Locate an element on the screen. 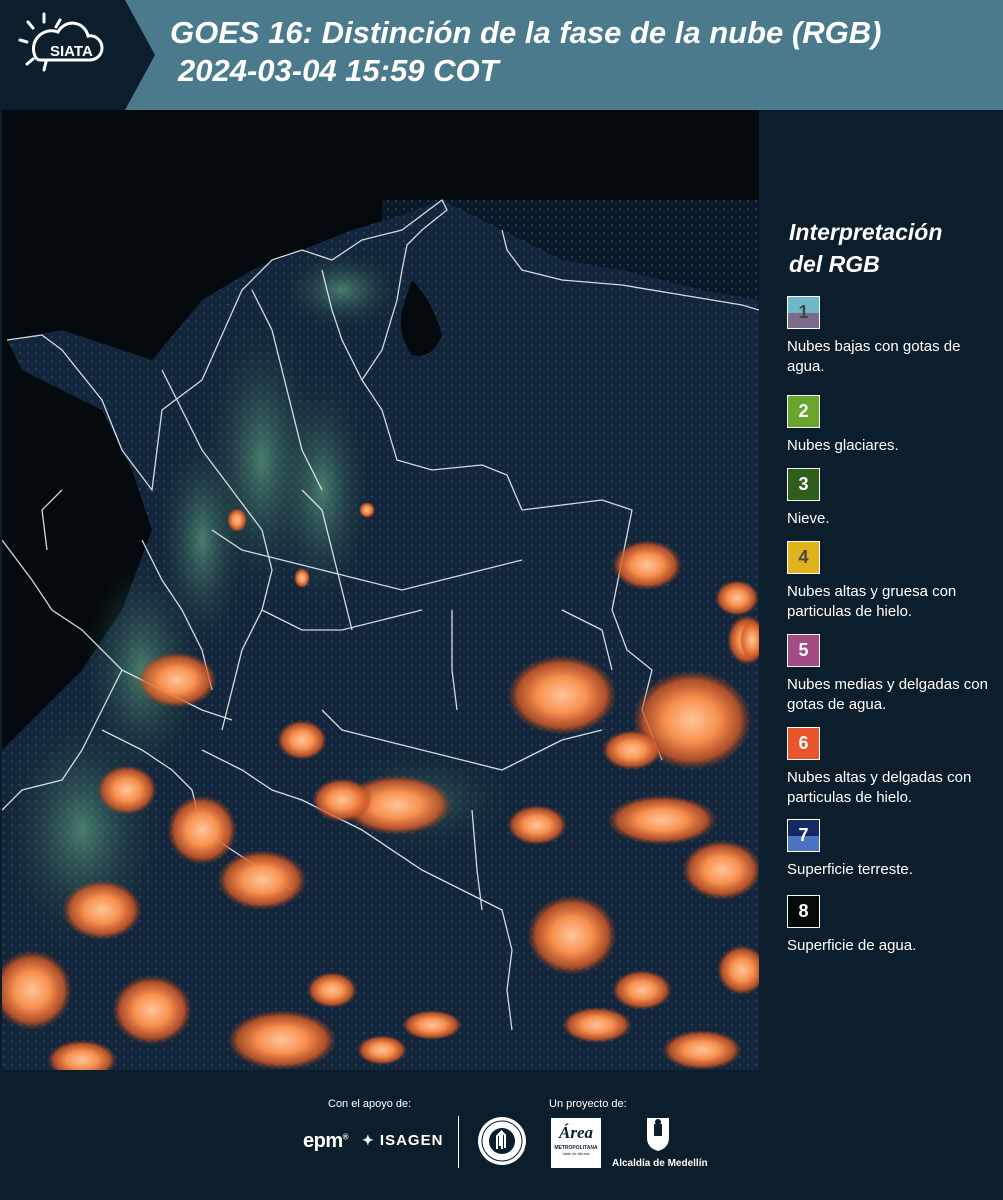 This screenshot has height=1200, width=1003. legend-swatch: 5 is located at coordinates (803, 650).